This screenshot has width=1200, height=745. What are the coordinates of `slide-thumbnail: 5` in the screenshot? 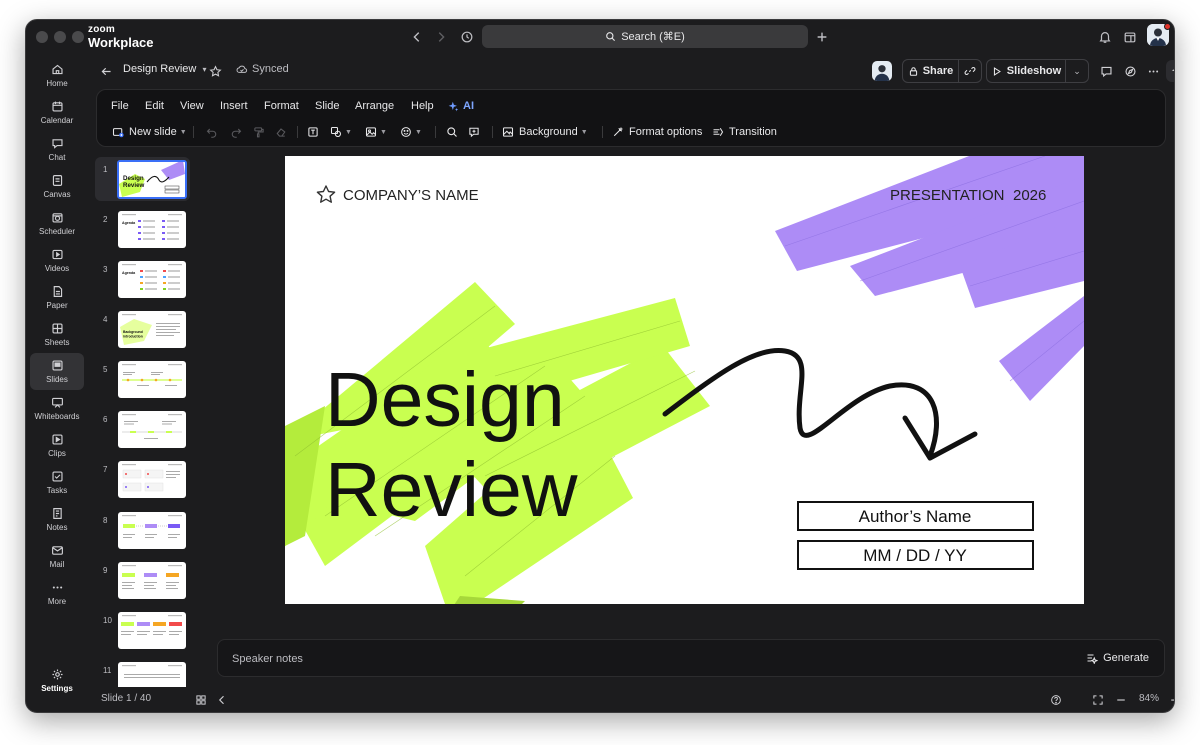 It's located at (142, 379).